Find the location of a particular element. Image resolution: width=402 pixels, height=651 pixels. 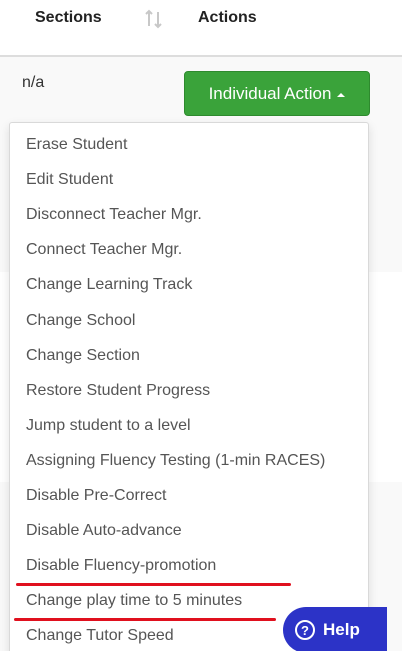

help-button: ? Help is located at coordinates (335, 629).